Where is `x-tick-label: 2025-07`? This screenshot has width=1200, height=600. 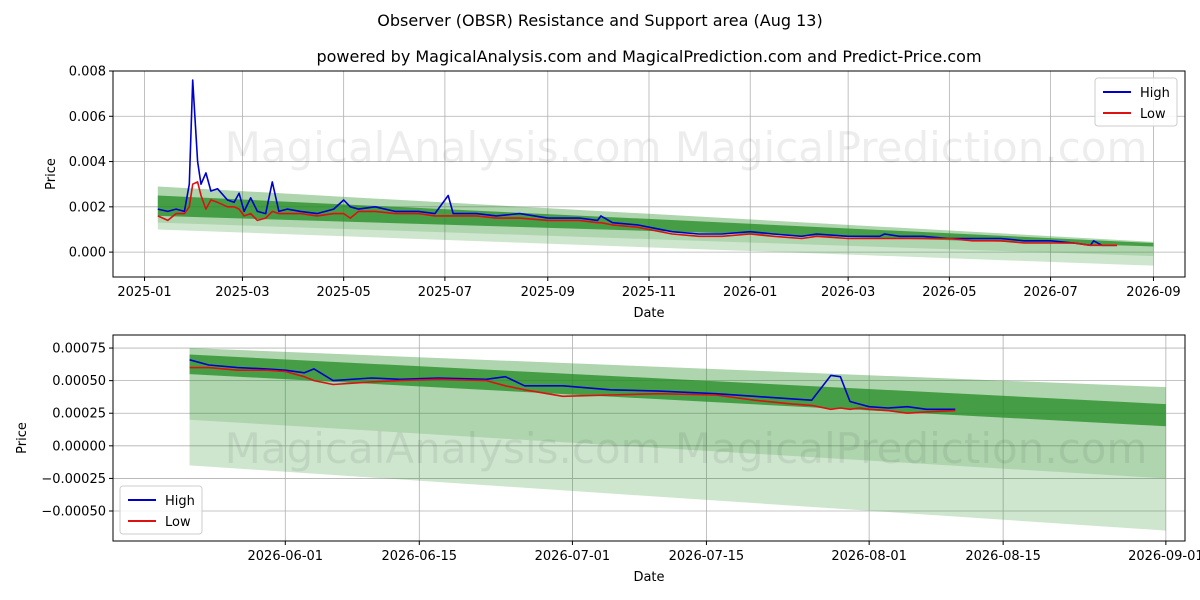
x-tick-label: 2025-07 is located at coordinates (445, 292).